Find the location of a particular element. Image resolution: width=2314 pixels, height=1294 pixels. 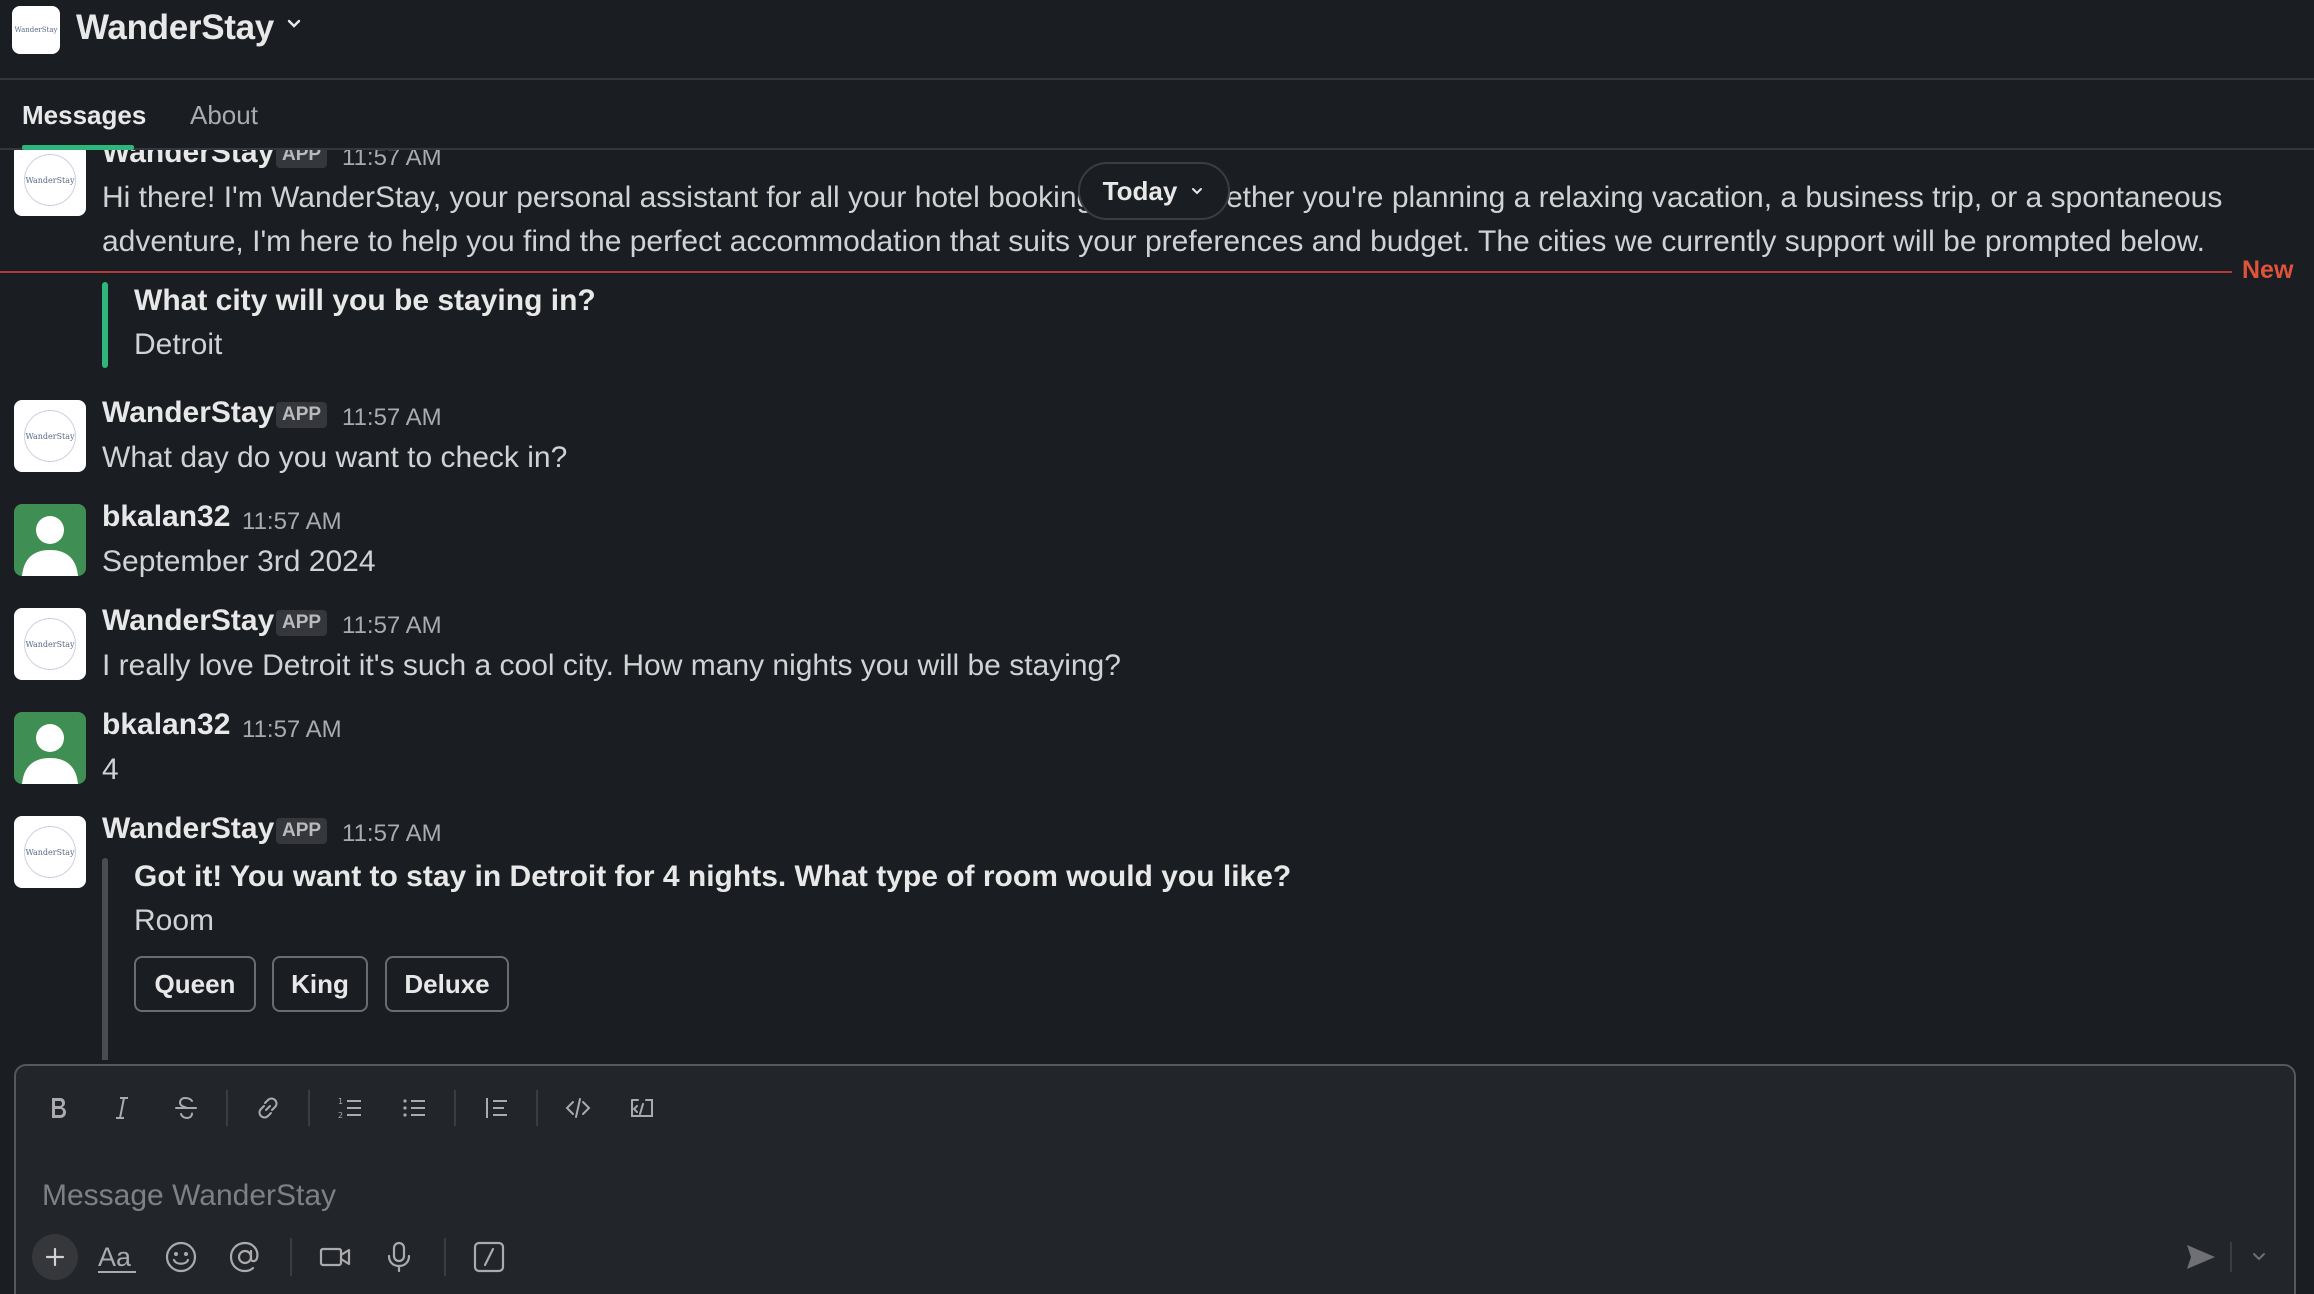

date-divider-pill: Today is located at coordinates (1154, 191).